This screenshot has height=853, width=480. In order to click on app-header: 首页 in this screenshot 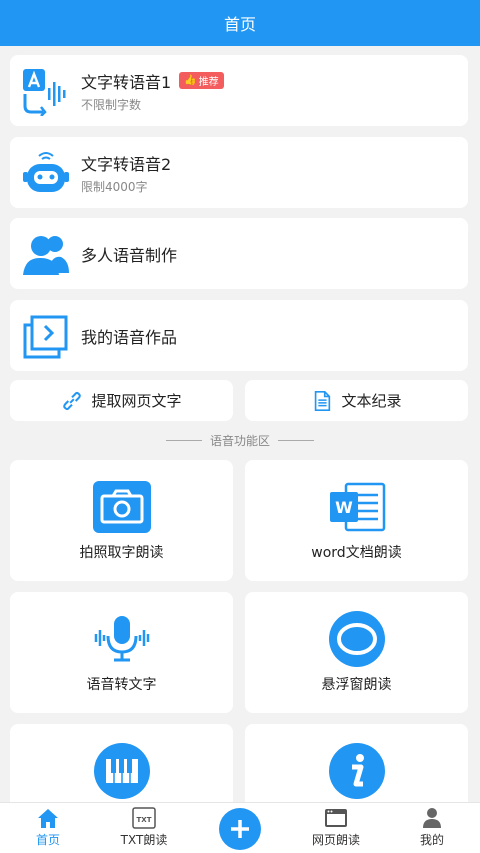, I will do `click(240, 23)`.